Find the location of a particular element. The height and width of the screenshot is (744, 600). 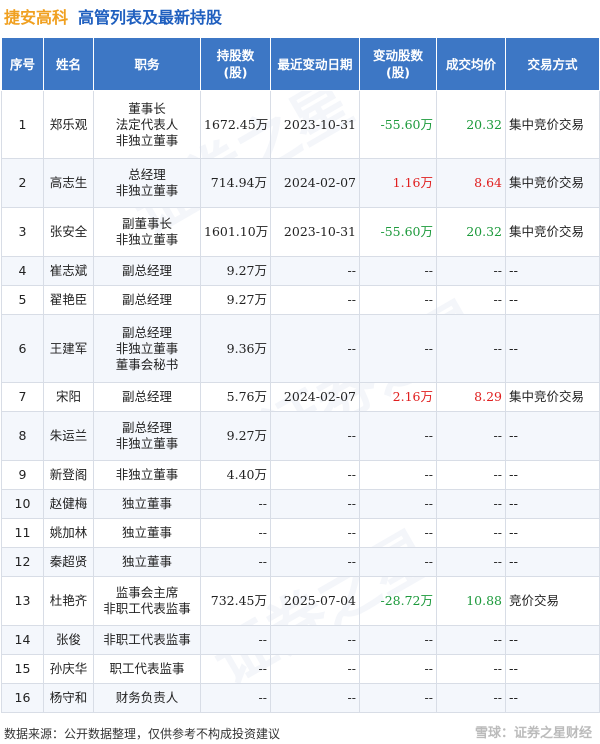

shares-changed: 1.16万 is located at coordinates (398, 183).